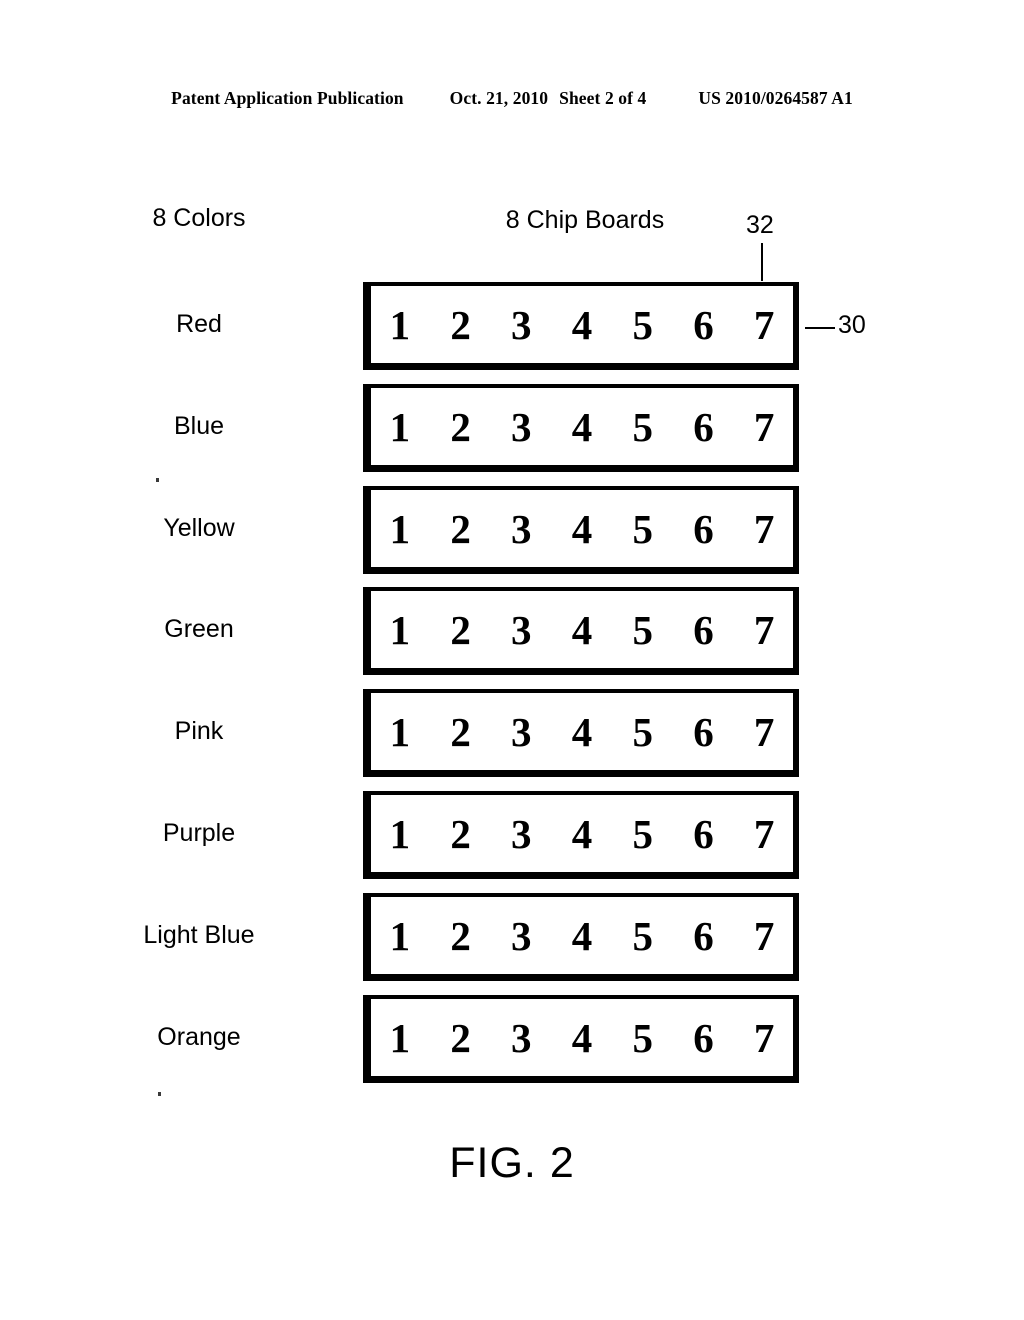  I want to click on chip-boards-column-heading: 8 Chip Boards, so click(585, 220).